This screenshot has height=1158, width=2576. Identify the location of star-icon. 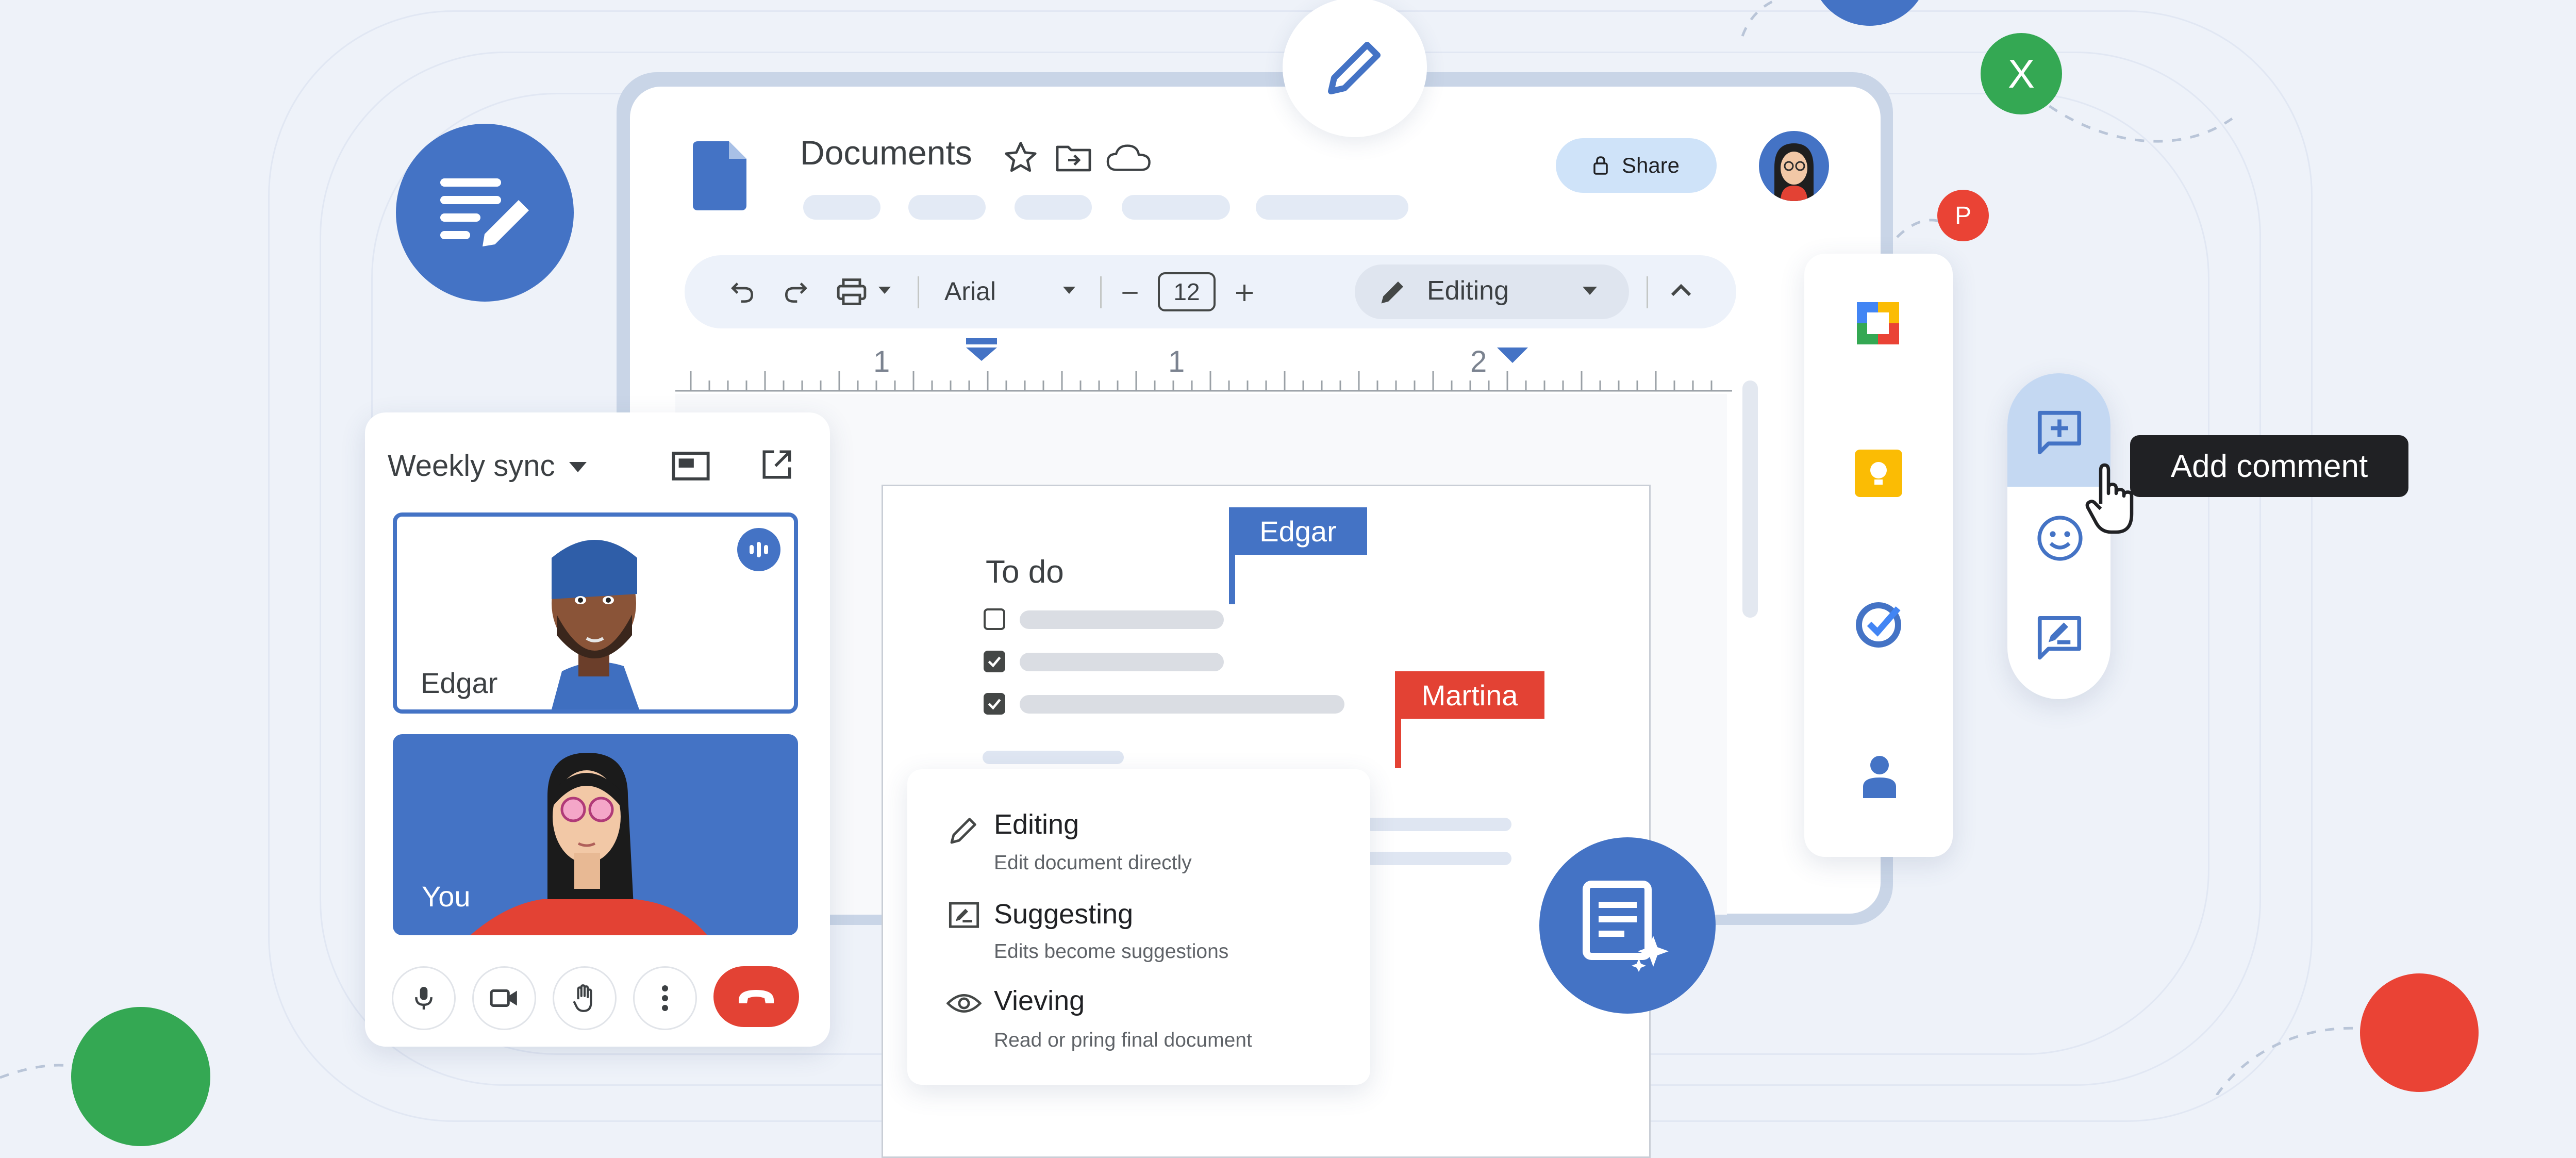
(1021, 157).